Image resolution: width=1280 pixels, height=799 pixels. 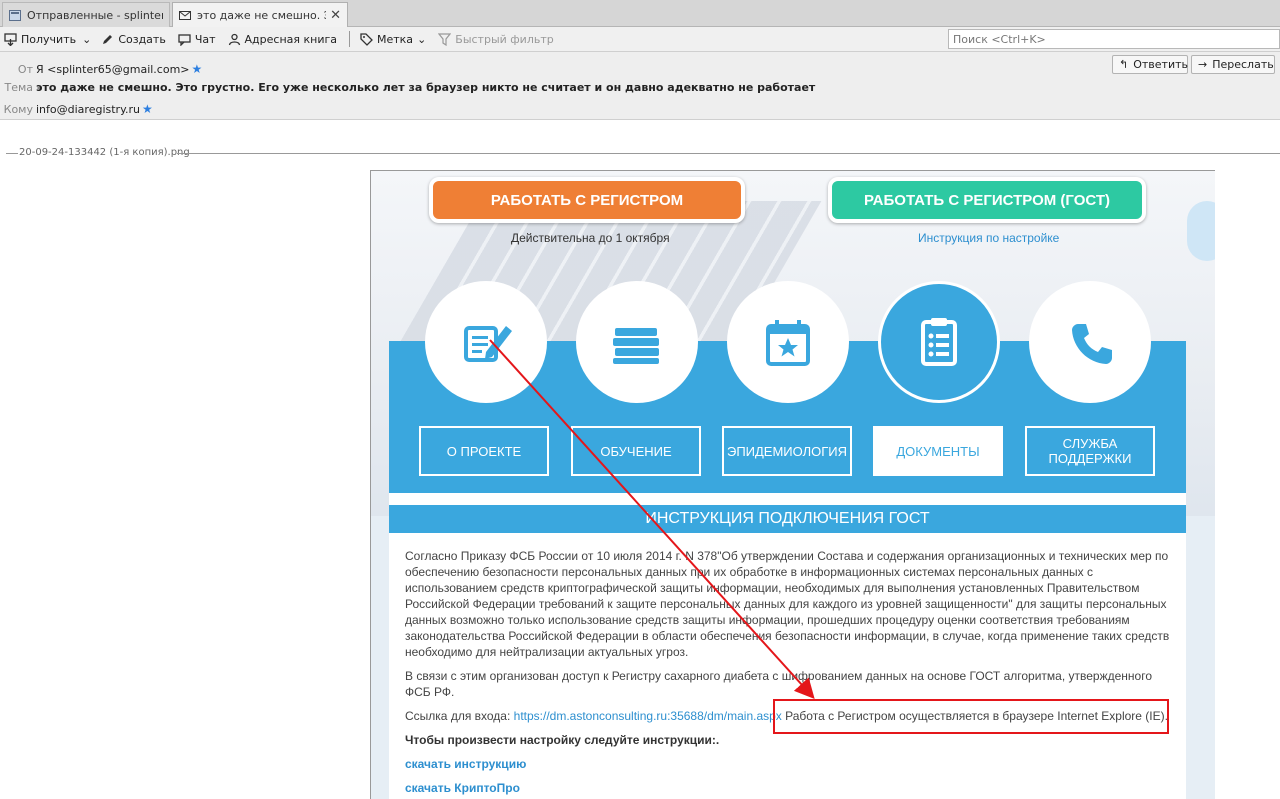 I want to click on annotation-overlay, so click(x=652, y=519).